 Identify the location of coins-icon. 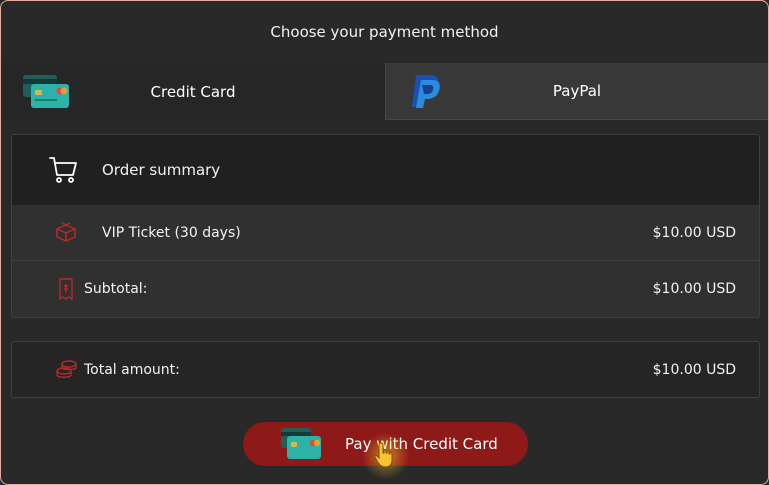
(67, 372).